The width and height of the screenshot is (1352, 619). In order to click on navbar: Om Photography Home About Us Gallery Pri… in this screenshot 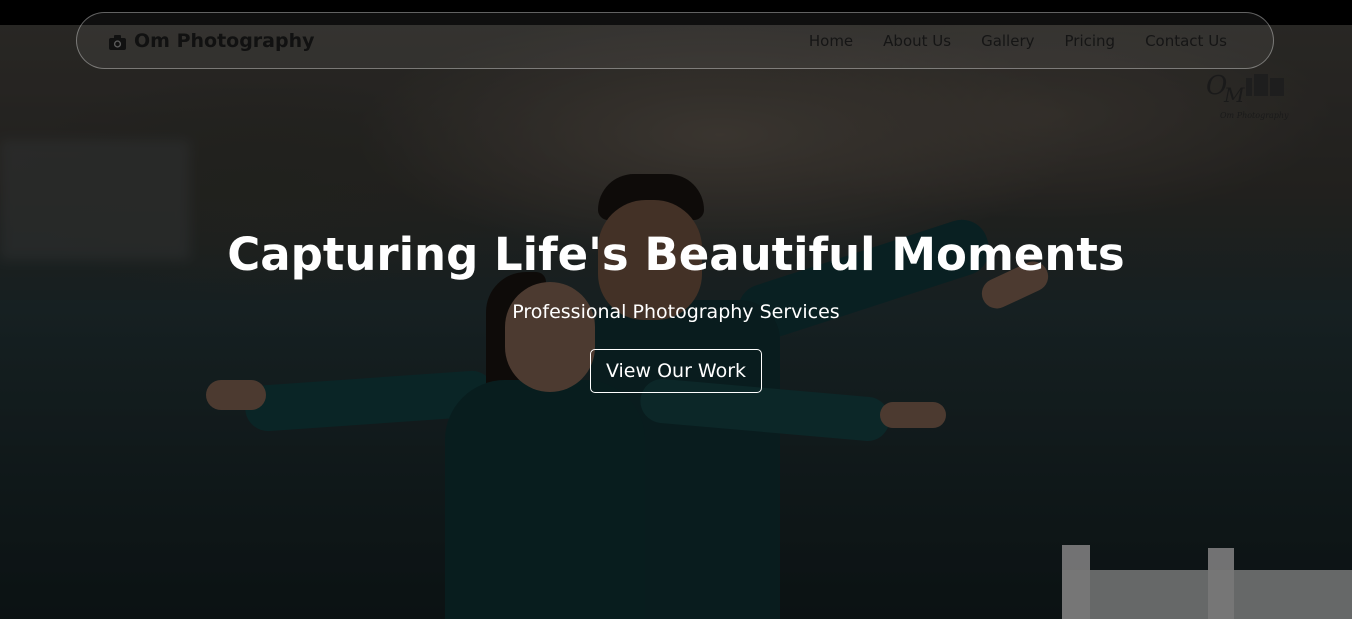, I will do `click(675, 40)`.